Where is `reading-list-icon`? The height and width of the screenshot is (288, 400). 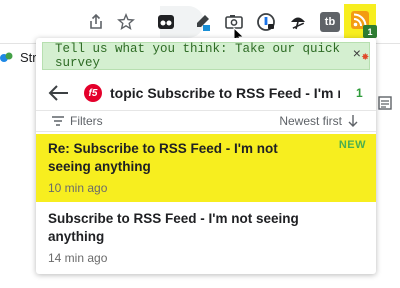 reading-list-icon is located at coordinates (389, 103).